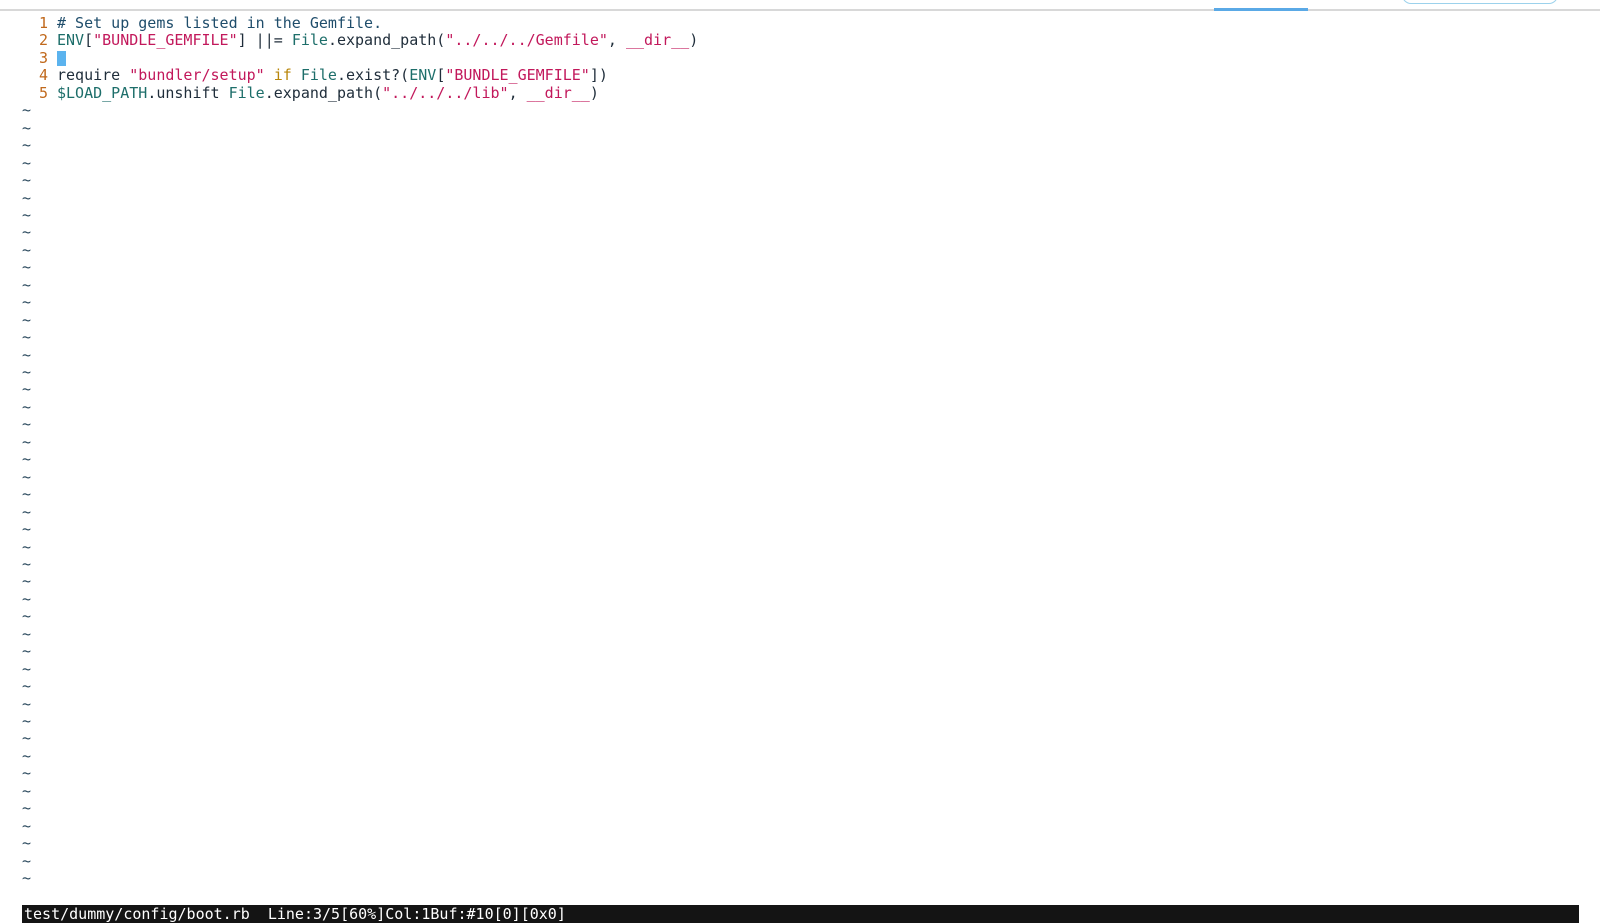 The image size is (1600, 923). I want to click on line-number: 3, so click(43, 57).